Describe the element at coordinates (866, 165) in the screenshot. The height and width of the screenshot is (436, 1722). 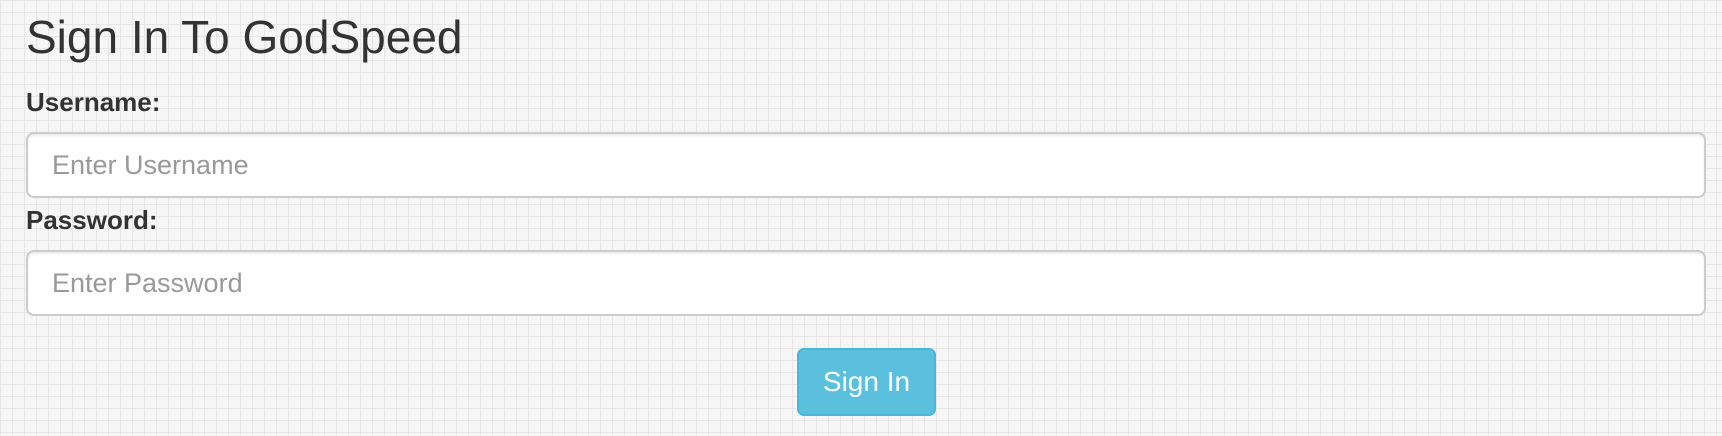
I see `username-input` at that location.